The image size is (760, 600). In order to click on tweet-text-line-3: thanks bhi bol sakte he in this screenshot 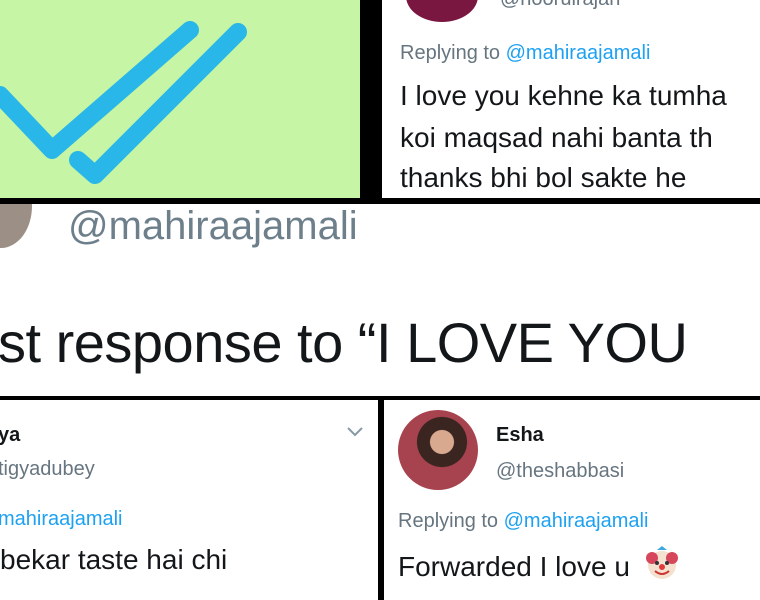, I will do `click(543, 177)`.